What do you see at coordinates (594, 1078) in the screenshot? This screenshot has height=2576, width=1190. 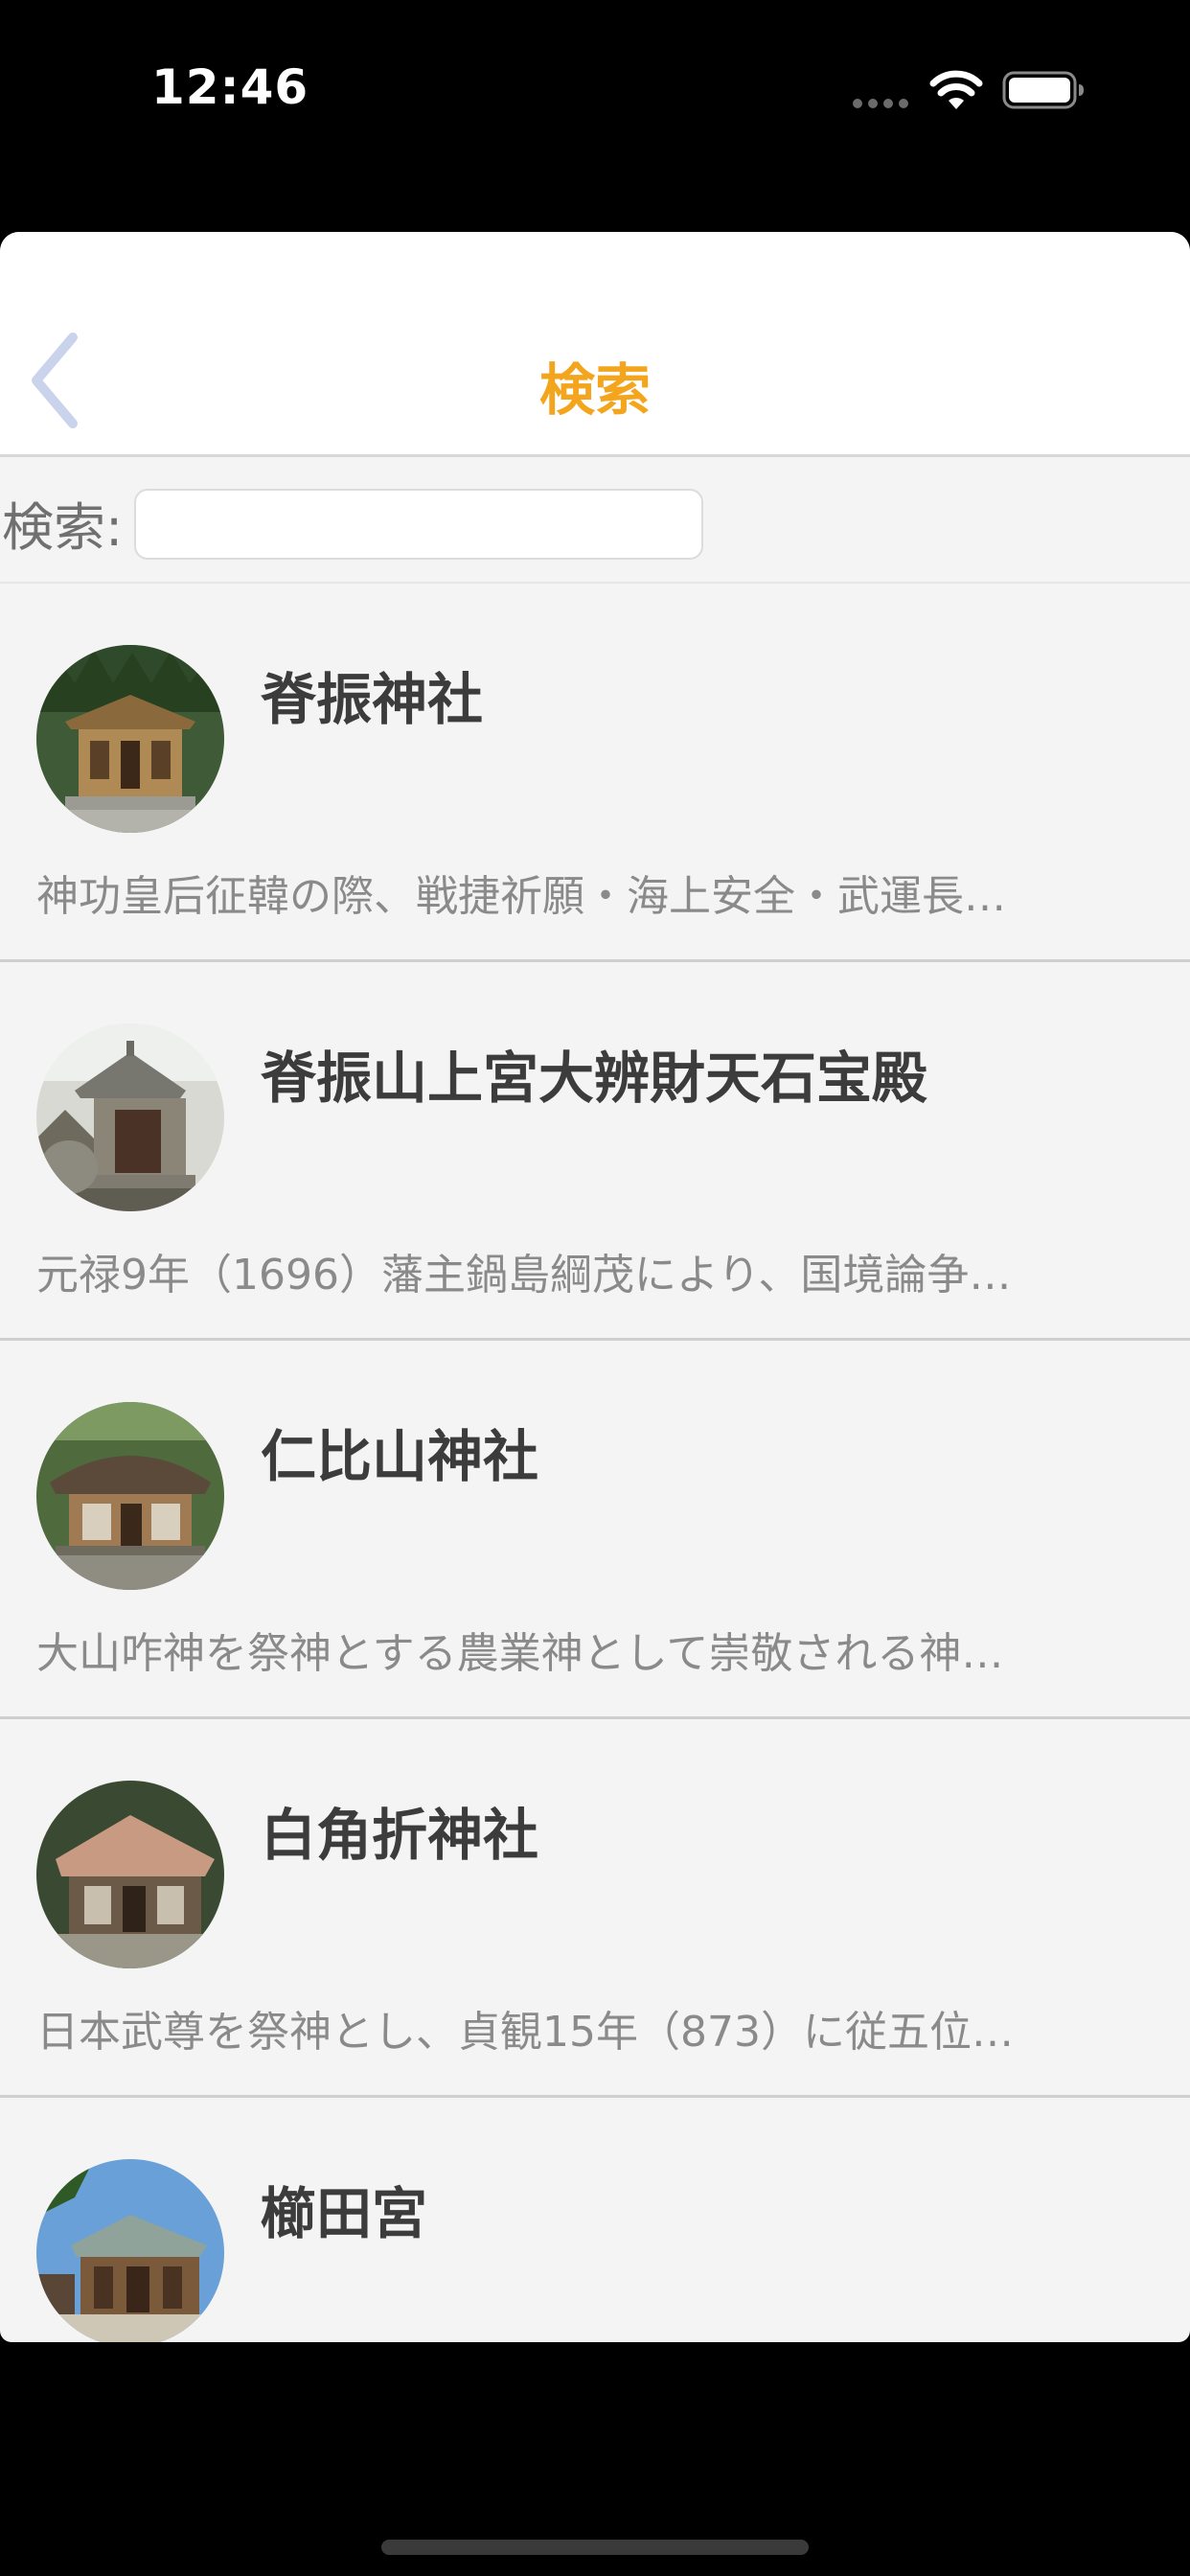 I see `item-title: 脊振山上宮大辨財天石宝殿` at bounding box center [594, 1078].